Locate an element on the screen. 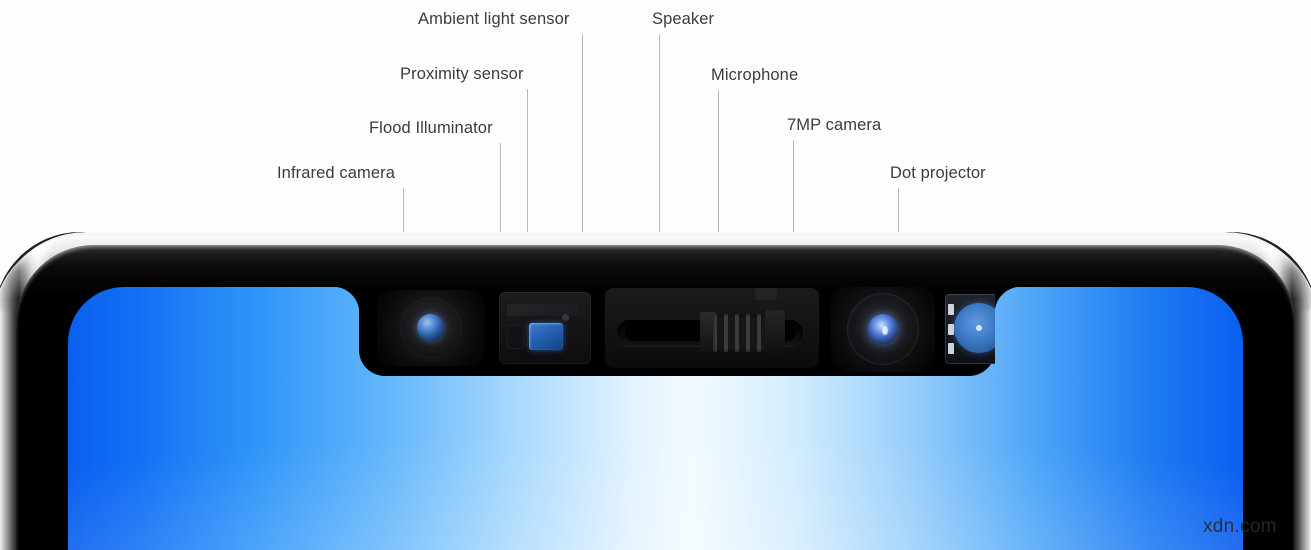 The width and height of the screenshot is (1311, 550). dot-projector-emitter-point is located at coordinates (979, 328).